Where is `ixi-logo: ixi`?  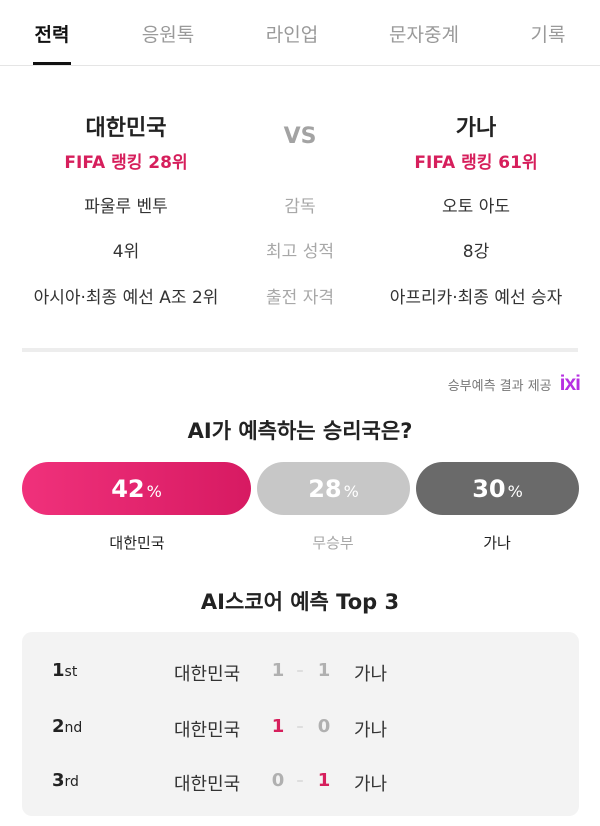 ixi-logo: ixi is located at coordinates (570, 384).